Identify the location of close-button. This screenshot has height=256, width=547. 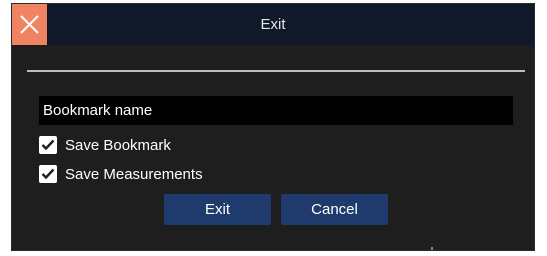
(29, 24).